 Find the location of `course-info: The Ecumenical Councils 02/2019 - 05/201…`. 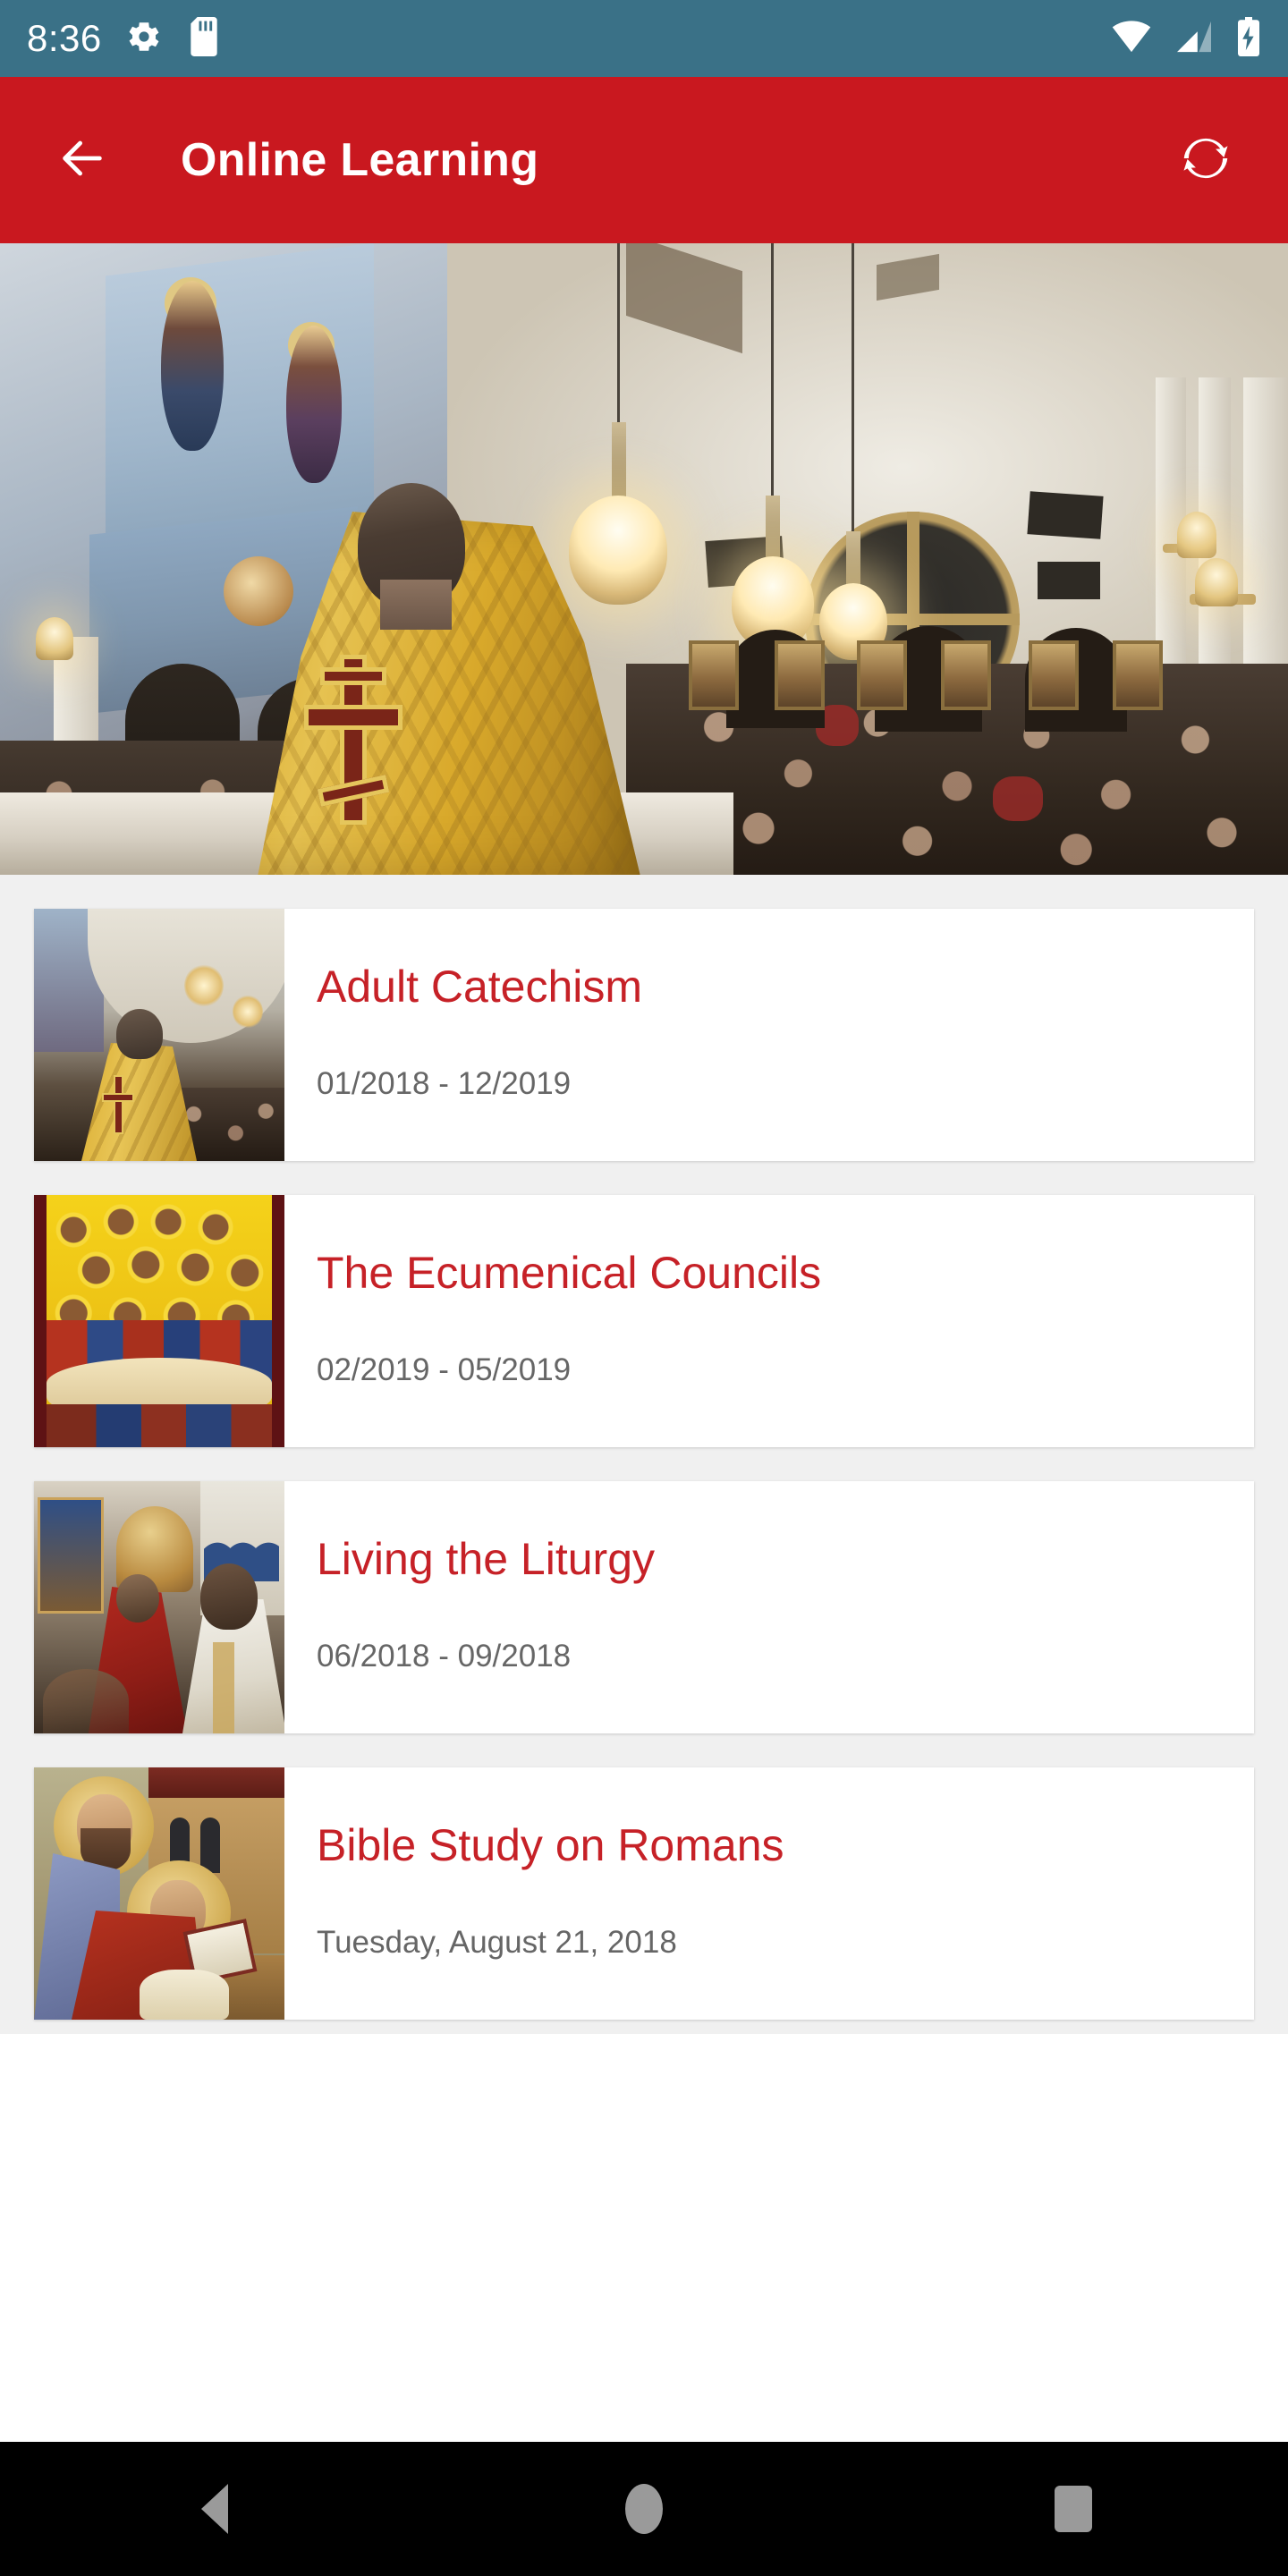

course-info: The Ecumenical Councils 02/2019 - 05/201… is located at coordinates (769, 1321).